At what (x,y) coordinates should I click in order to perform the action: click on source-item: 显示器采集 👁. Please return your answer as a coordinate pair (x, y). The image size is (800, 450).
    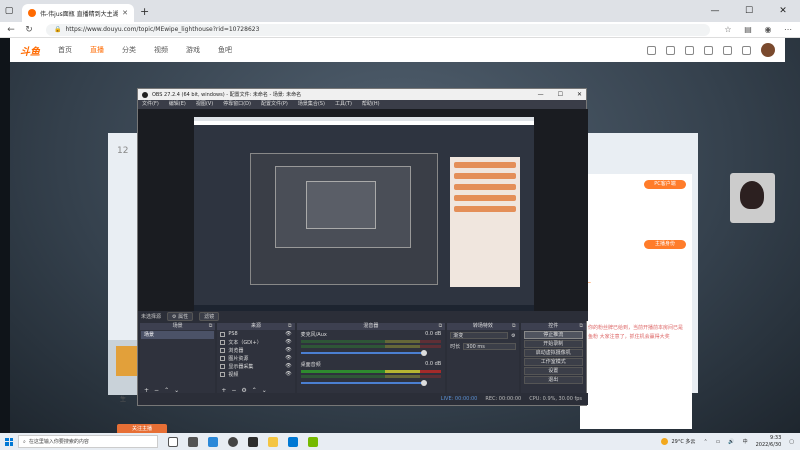
    Looking at the image, I should click on (255, 366).